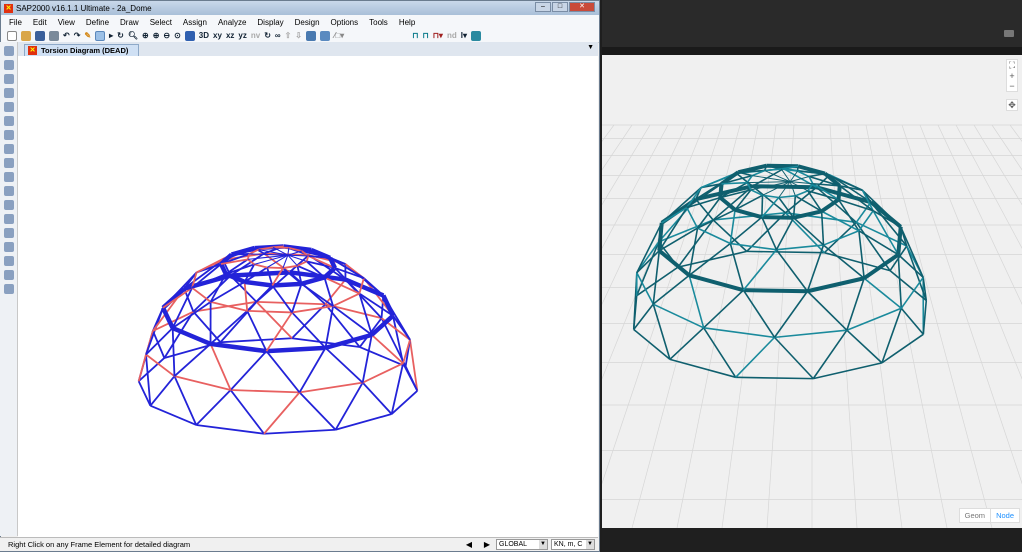  What do you see at coordinates (469, 545) in the screenshot?
I see `prev-arrow-button: ◀` at bounding box center [469, 545].